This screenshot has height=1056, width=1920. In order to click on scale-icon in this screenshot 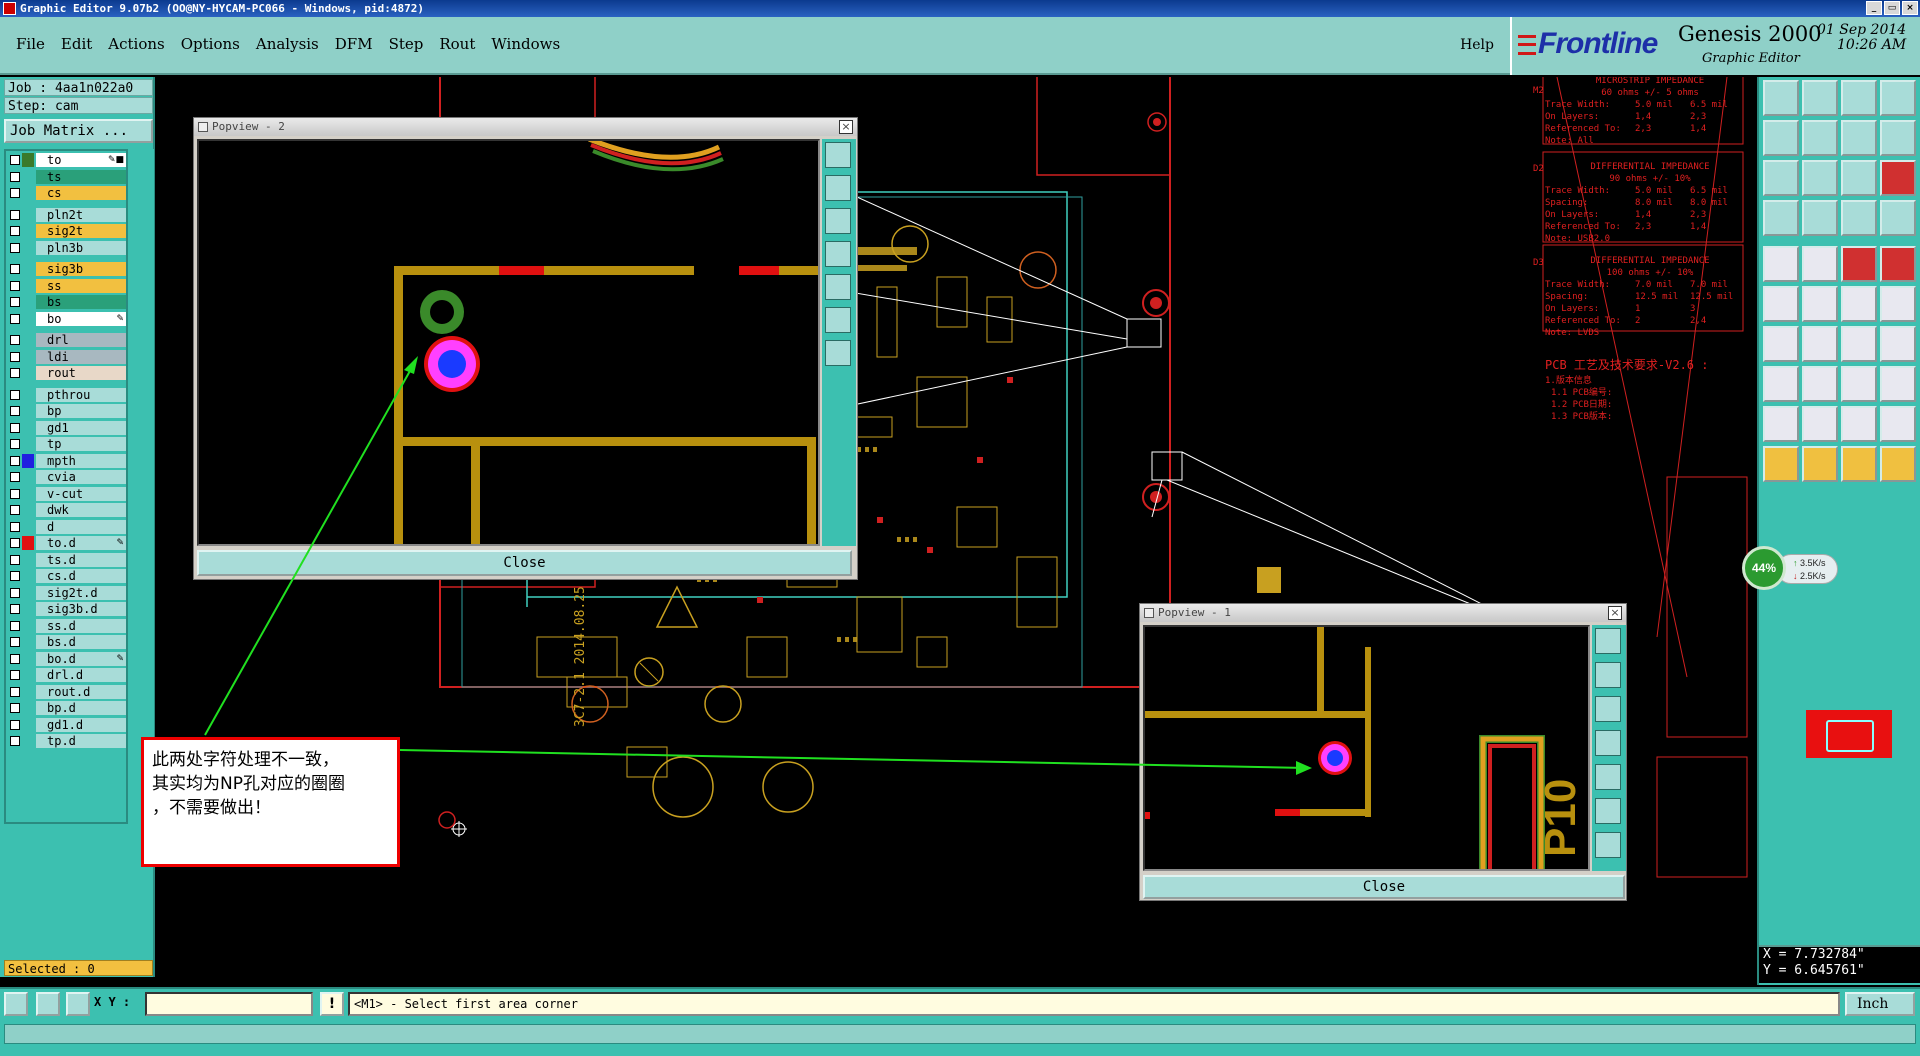, I will do `click(1859, 178)`.